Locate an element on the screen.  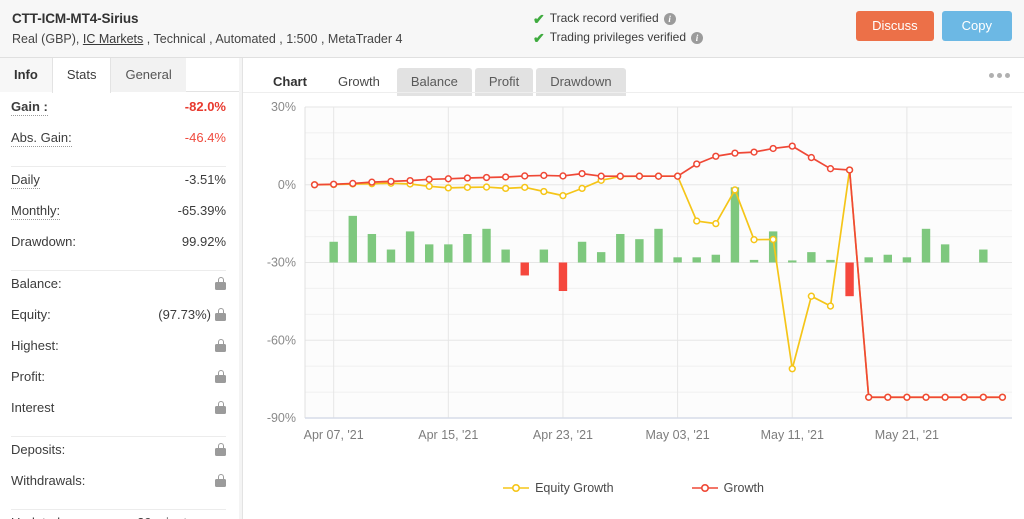
stat-label: Gain : is located at coordinates (29, 107).